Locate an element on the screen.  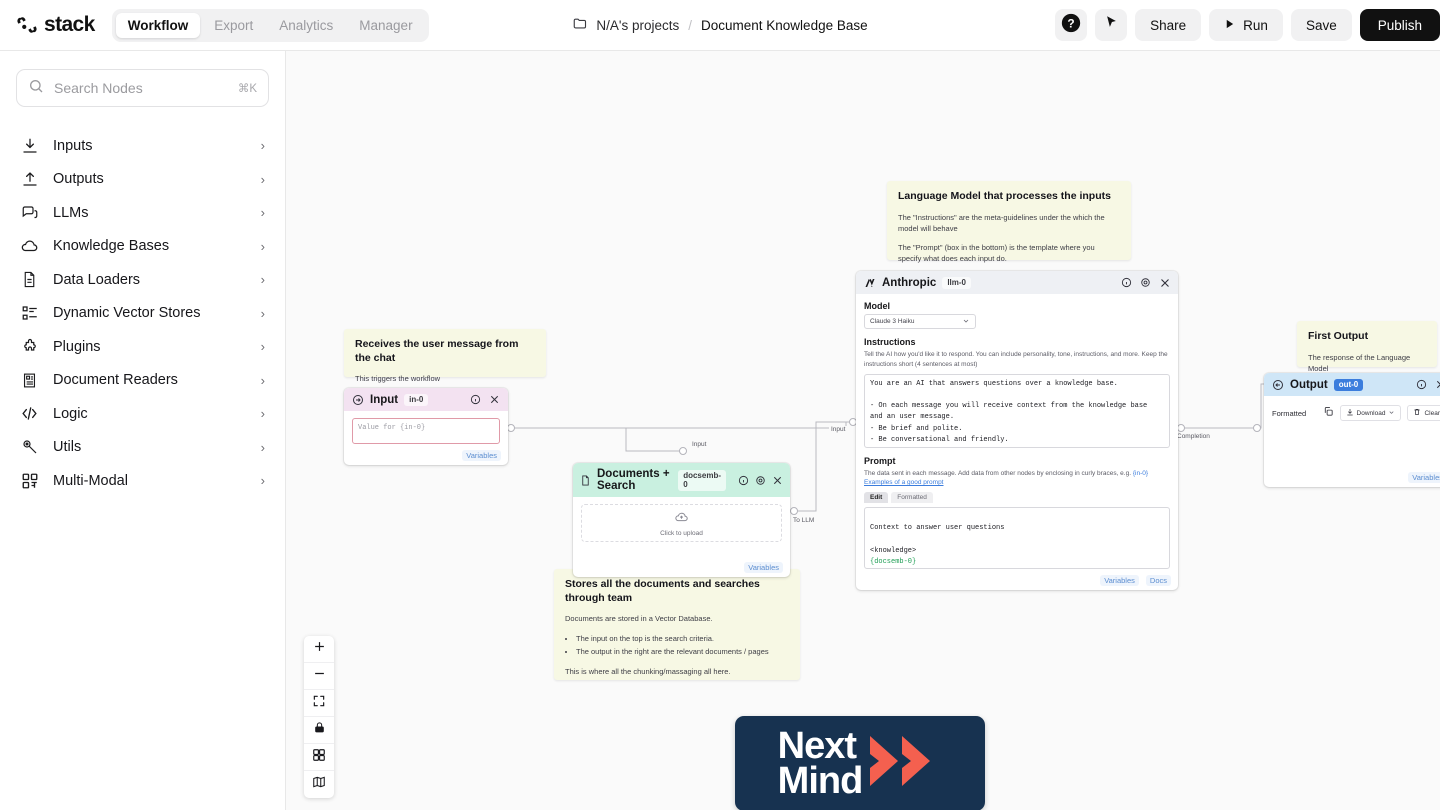
download-arrow-icon is located at coordinates (29, 145).